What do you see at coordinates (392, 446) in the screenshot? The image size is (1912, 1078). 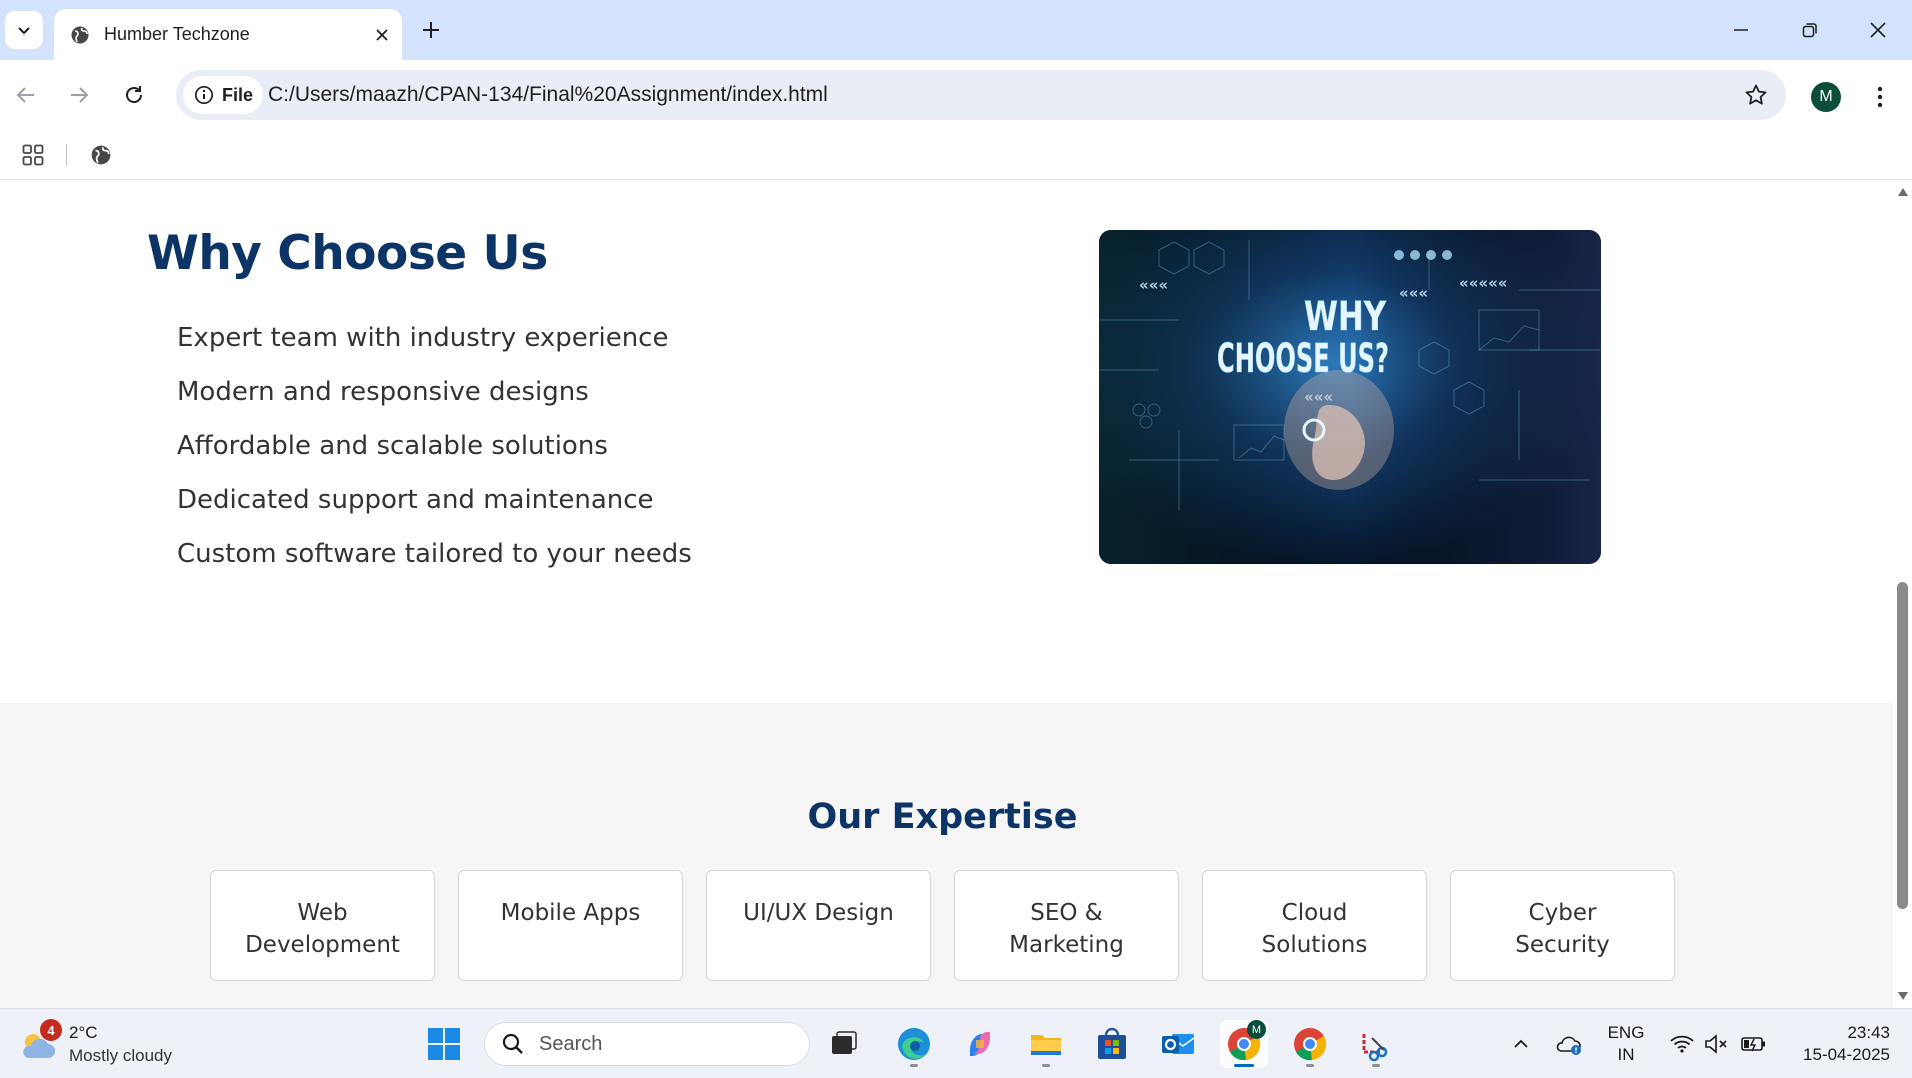 I see `list-item: Affordable and scalable solutions` at bounding box center [392, 446].